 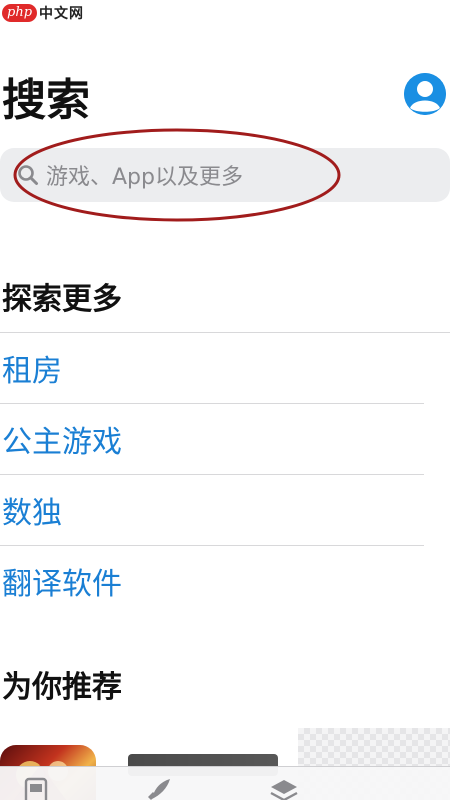 I want to click on recommended-section-title: 为你推荐, so click(x=62, y=687).